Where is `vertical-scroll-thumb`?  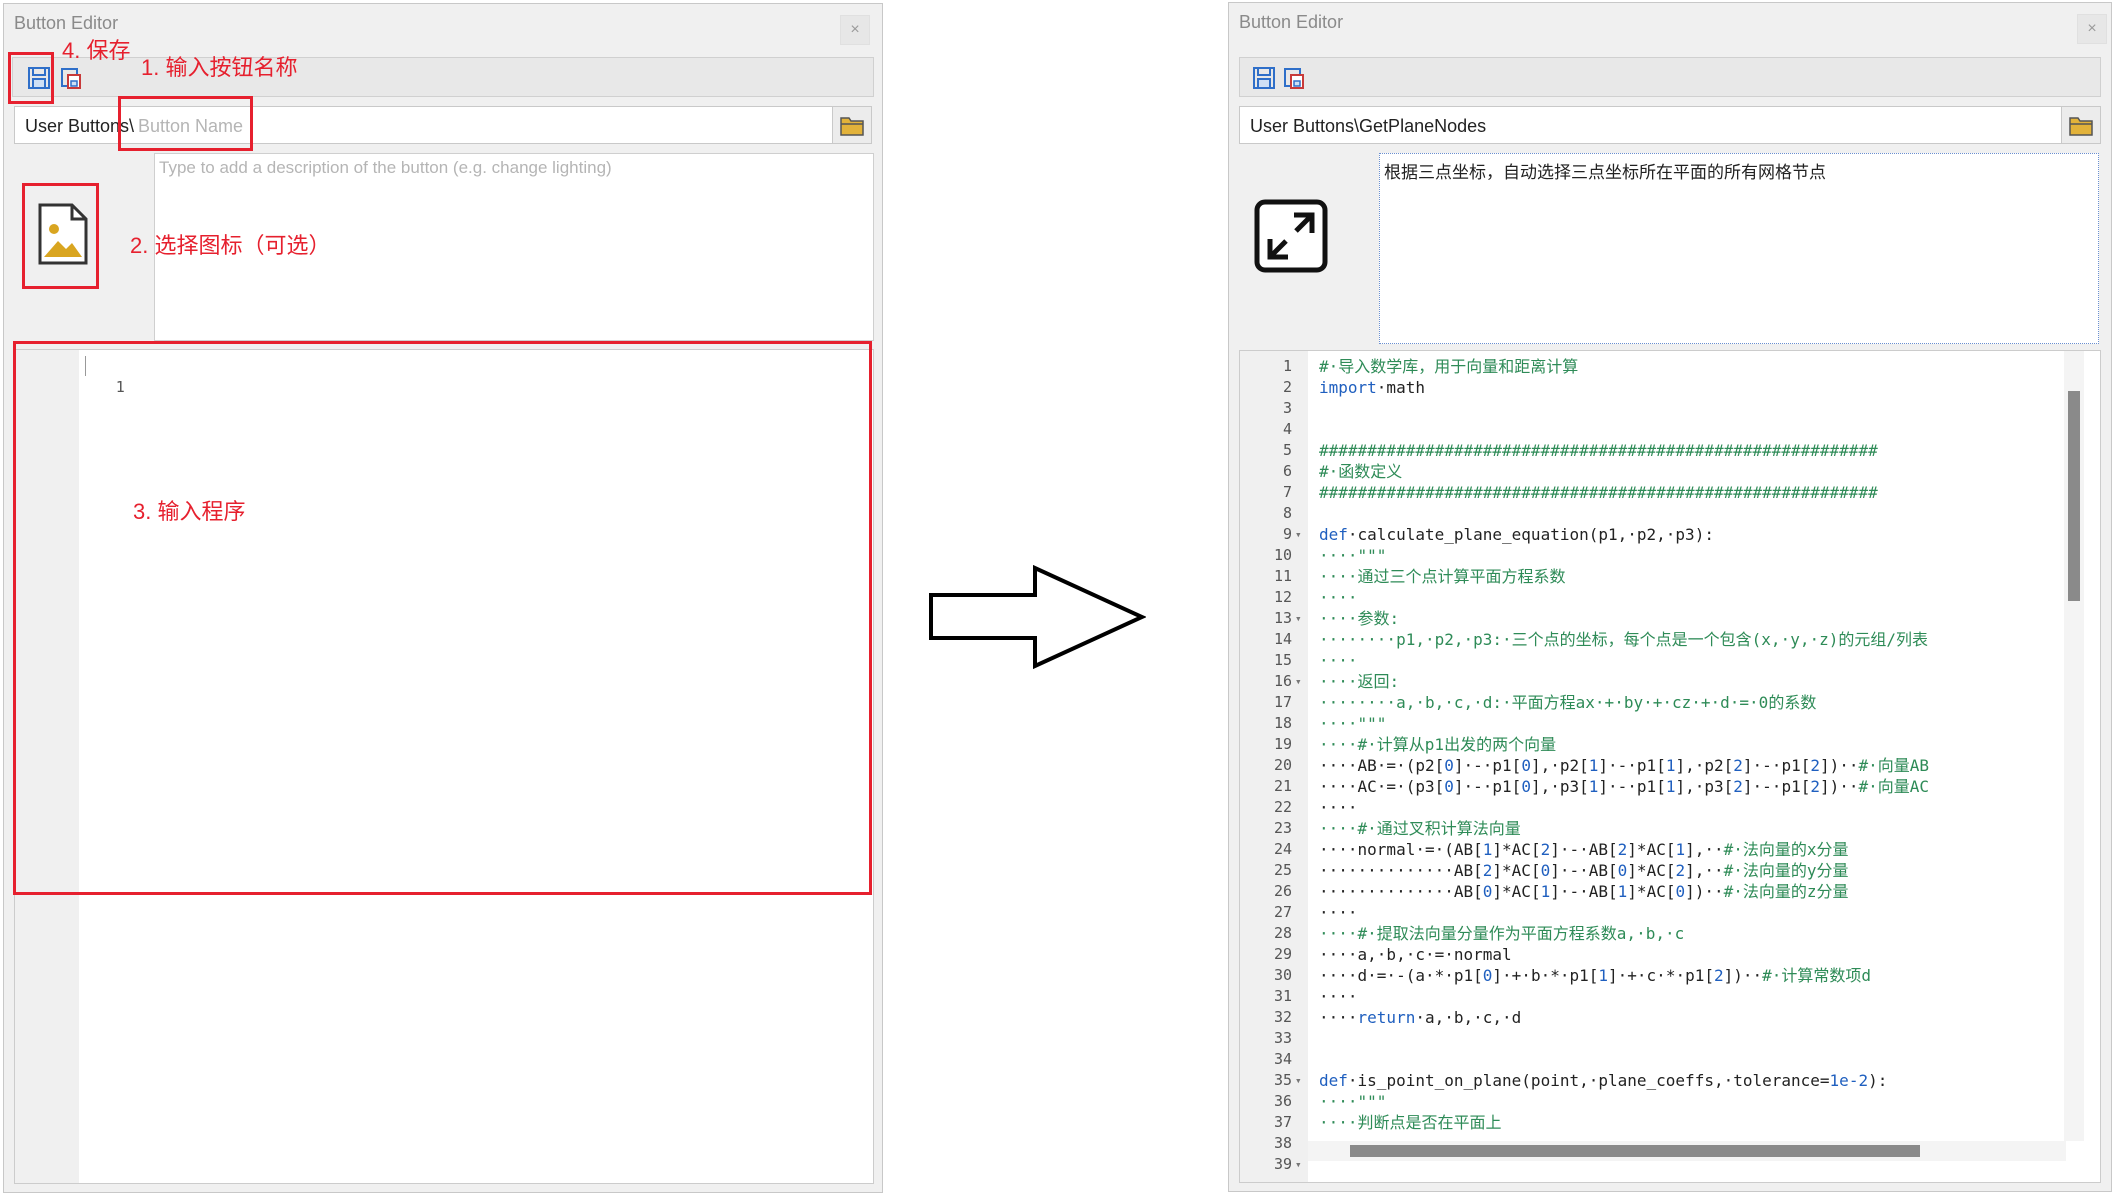 vertical-scroll-thumb is located at coordinates (2074, 496).